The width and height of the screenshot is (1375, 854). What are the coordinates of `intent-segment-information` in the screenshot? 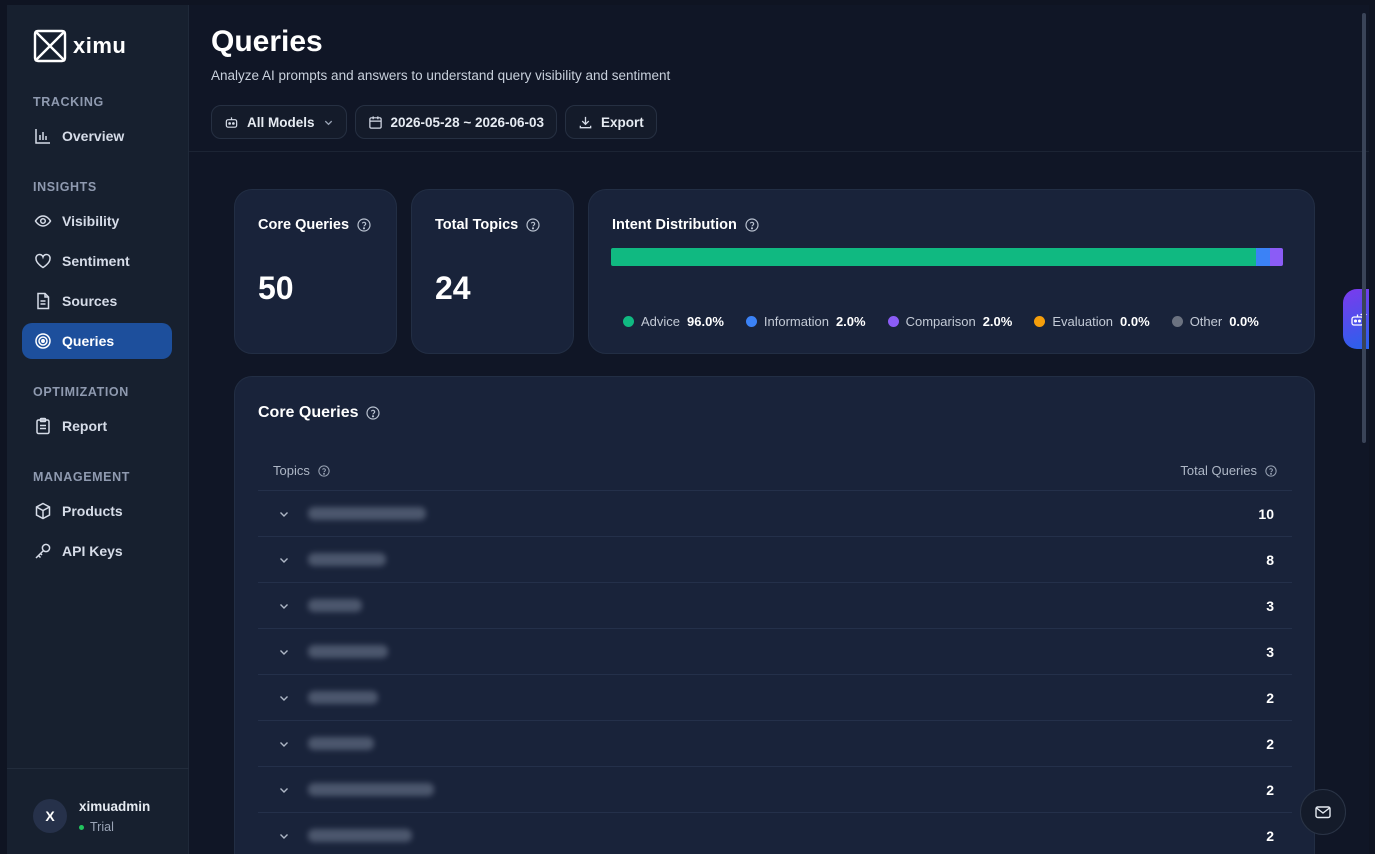 It's located at (1263, 257).